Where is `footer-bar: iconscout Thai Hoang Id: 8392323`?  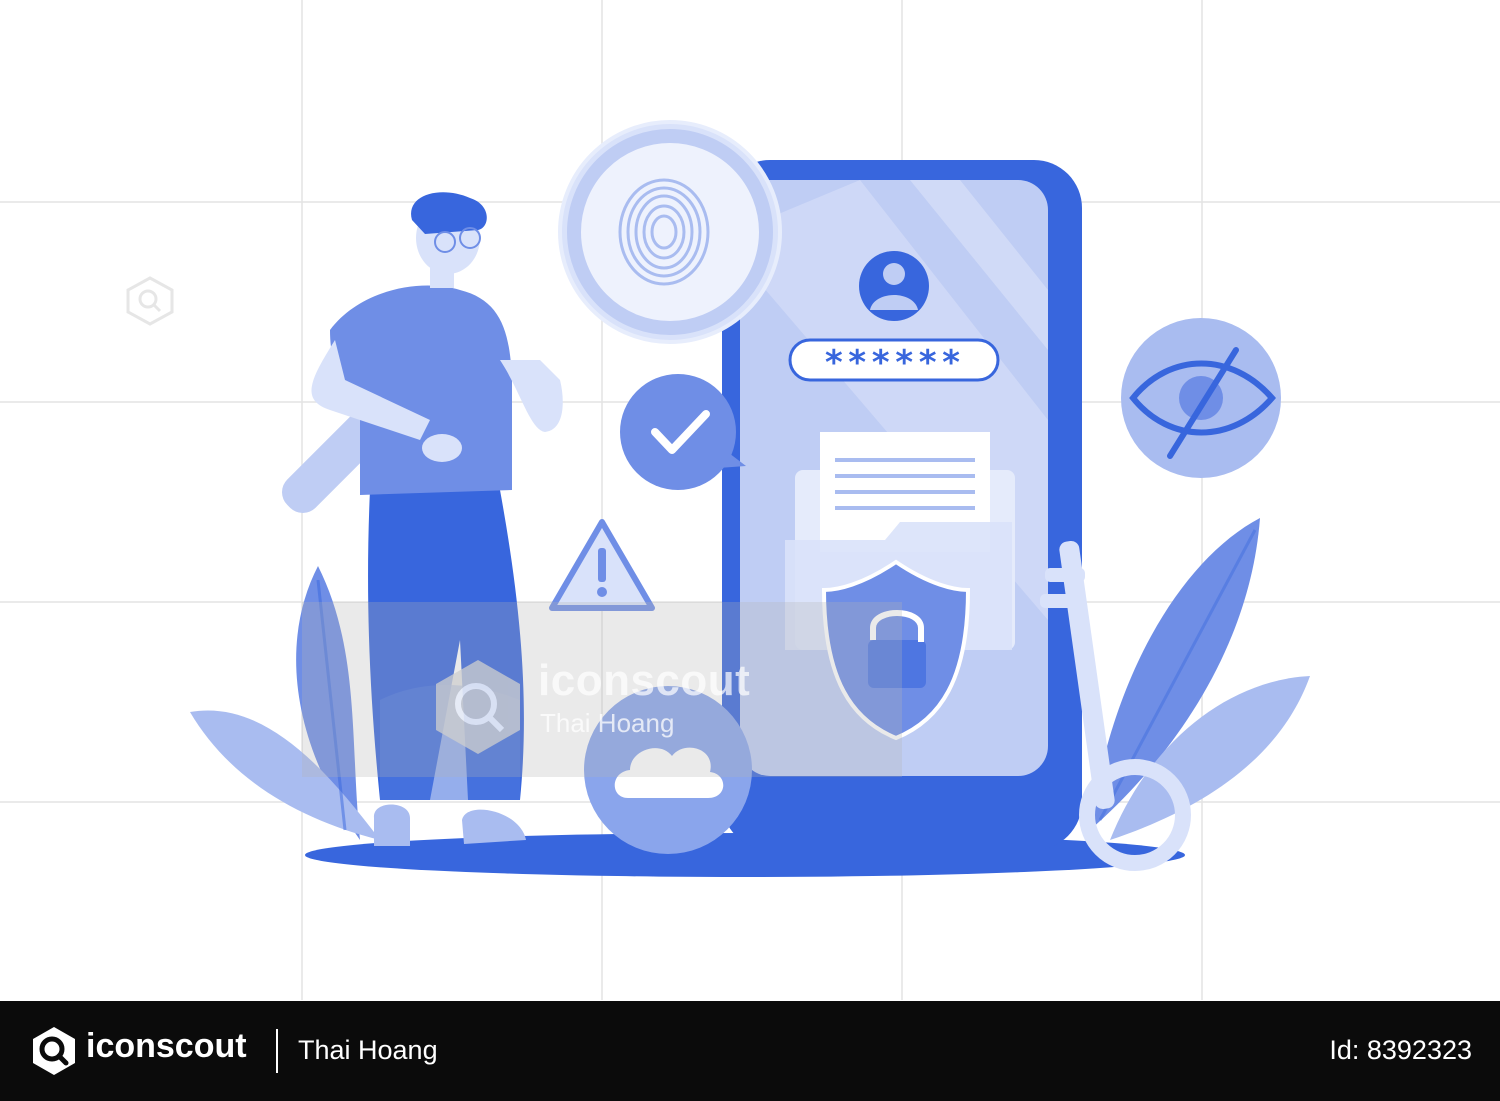
footer-bar: iconscout Thai Hoang Id: 8392323 is located at coordinates (750, 1051).